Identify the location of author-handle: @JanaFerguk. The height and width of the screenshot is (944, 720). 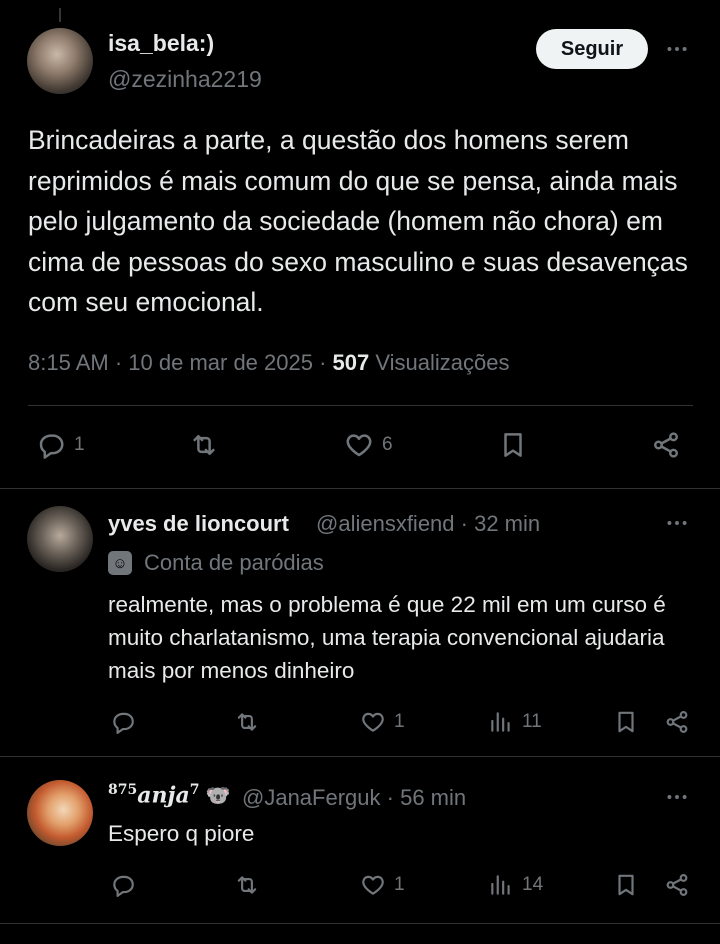
(311, 797).